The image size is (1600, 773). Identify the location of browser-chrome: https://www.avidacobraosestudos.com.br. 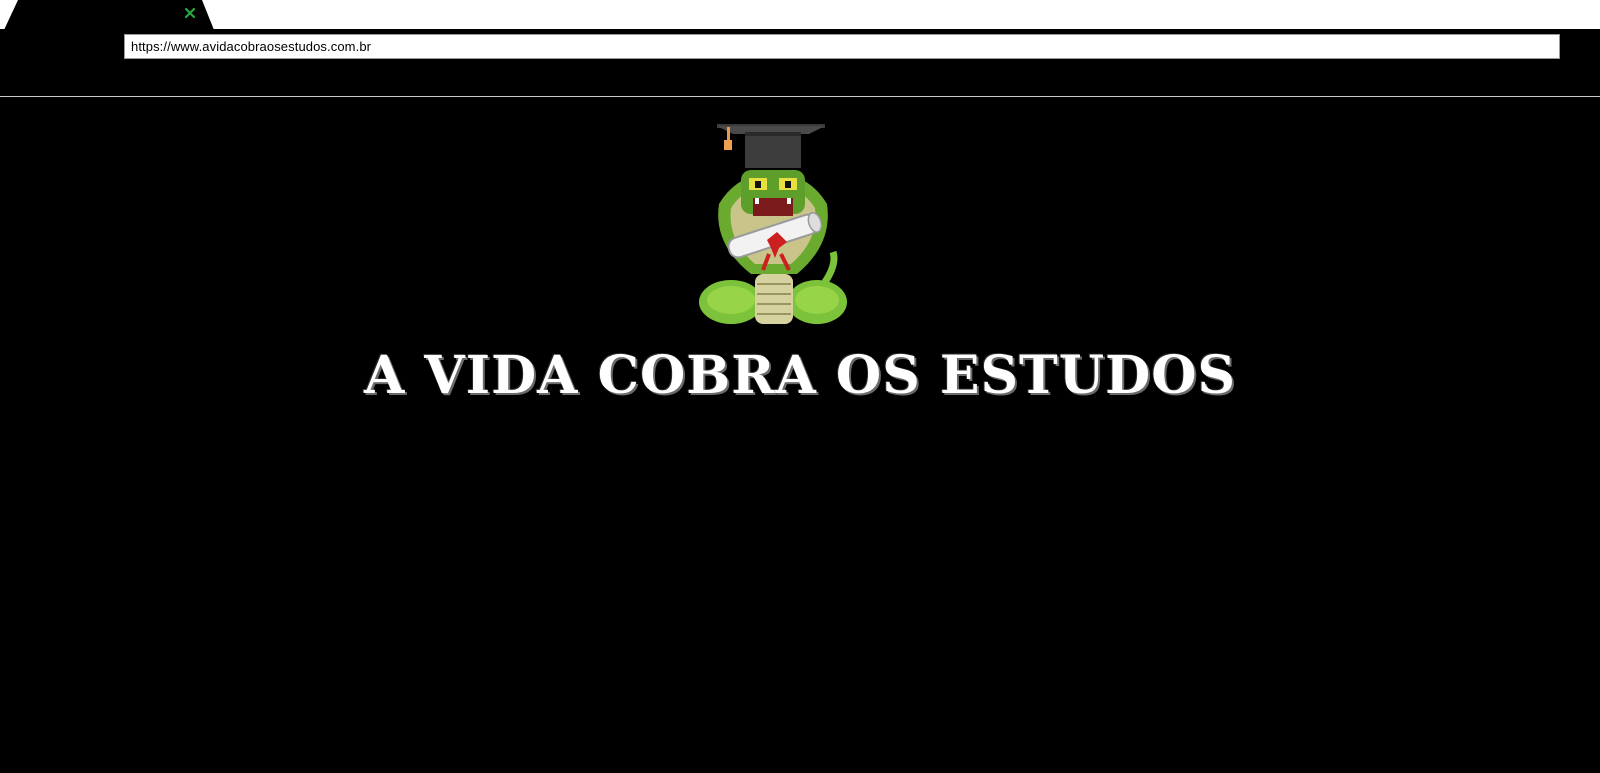
(800, 48).